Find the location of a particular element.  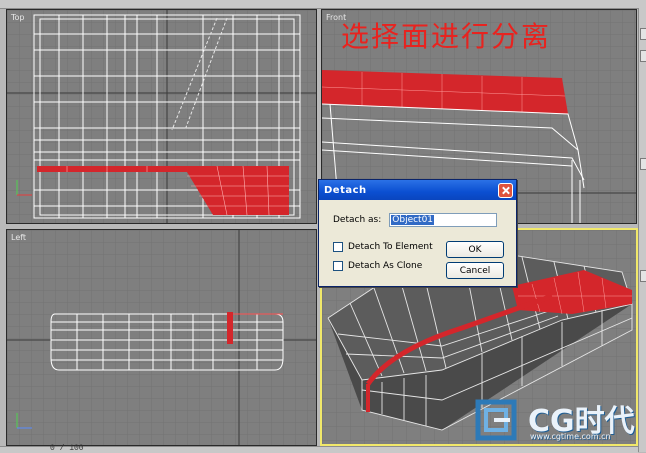

detach-to-element-option: Detach To Element is located at coordinates (383, 247).